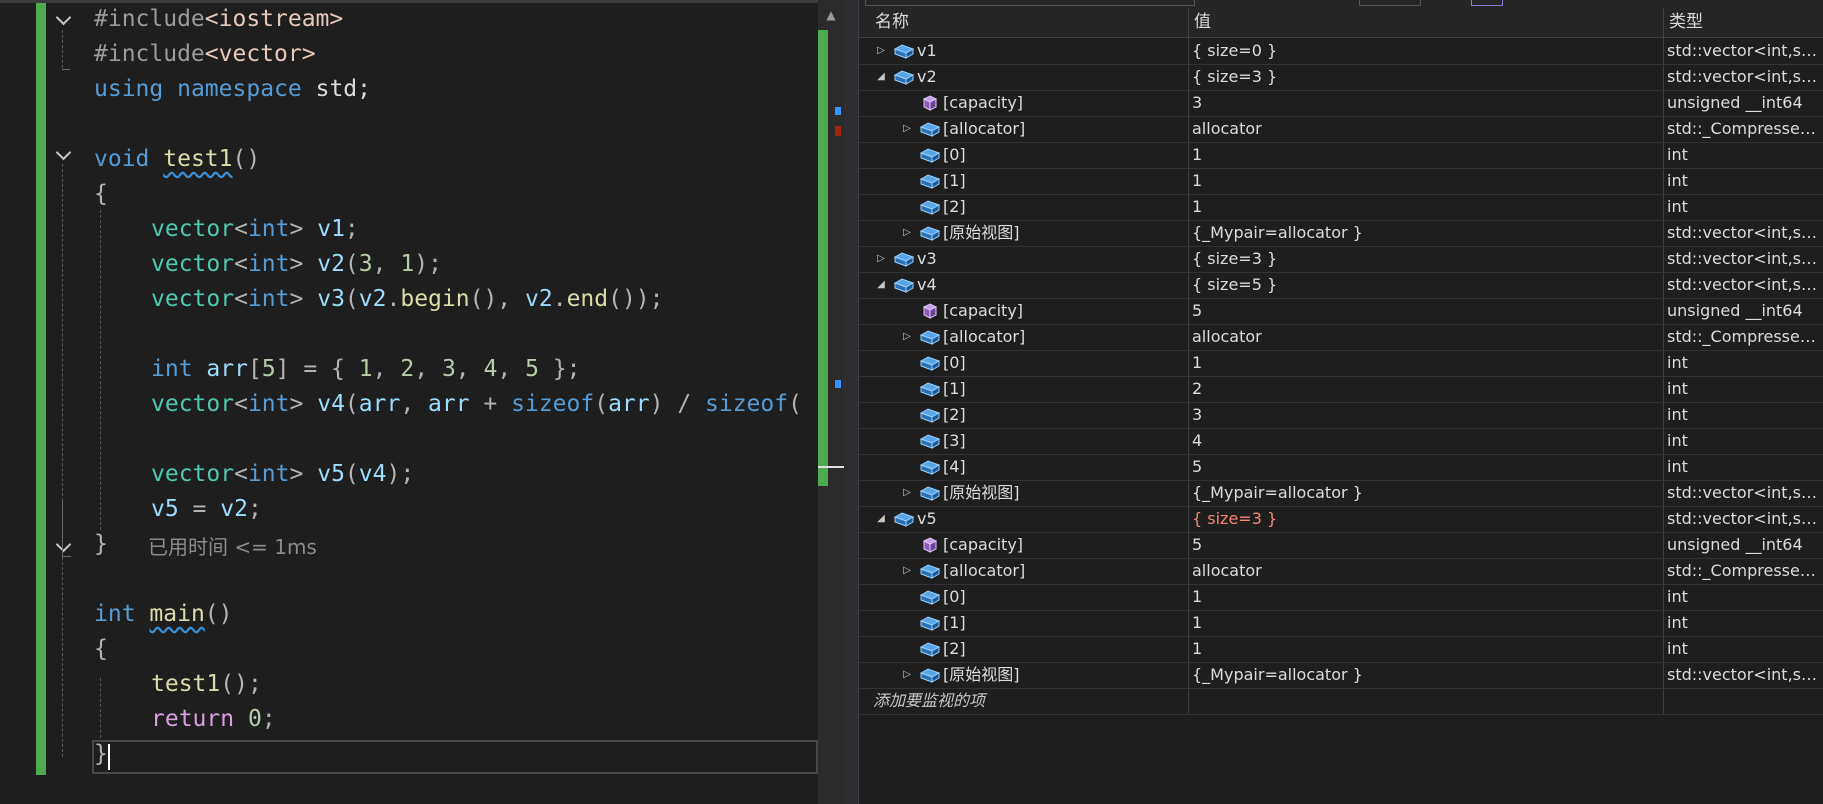  Describe the element at coordinates (206, 509) in the screenshot. I see `code-line-15: v5 = v2;` at that location.